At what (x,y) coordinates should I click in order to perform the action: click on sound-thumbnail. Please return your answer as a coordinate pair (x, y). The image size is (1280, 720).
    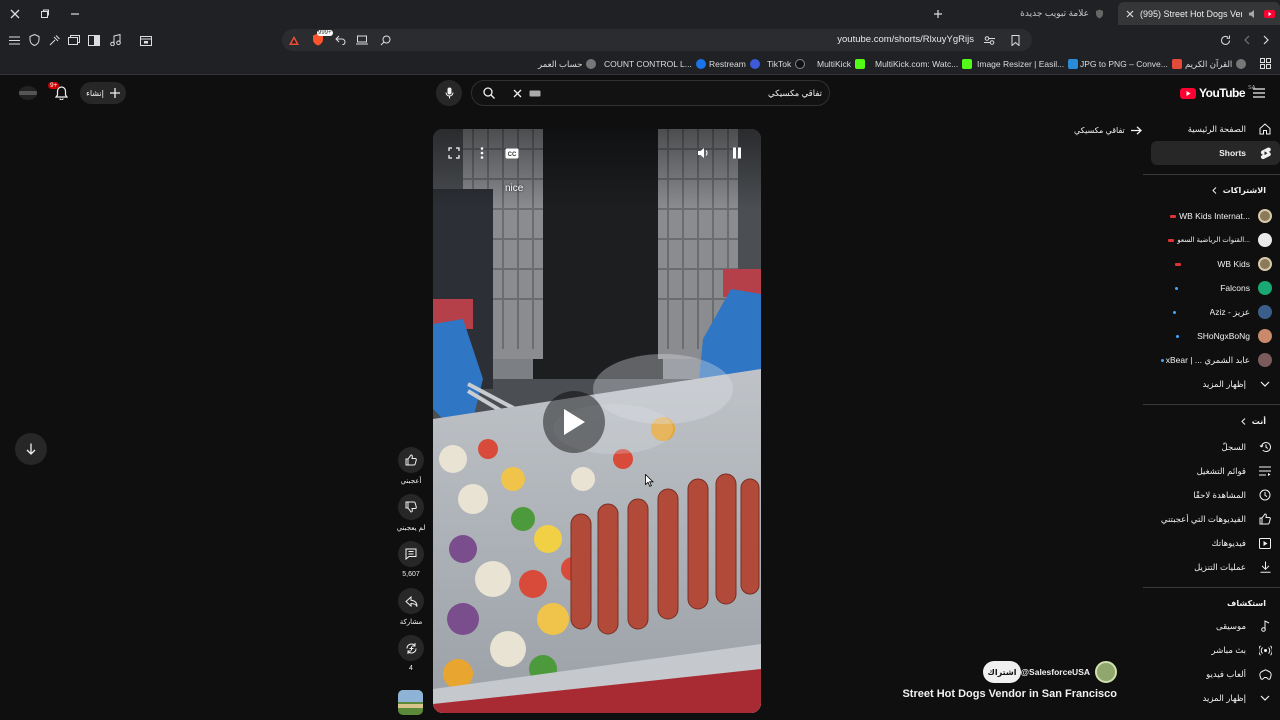
    Looking at the image, I should click on (410, 702).